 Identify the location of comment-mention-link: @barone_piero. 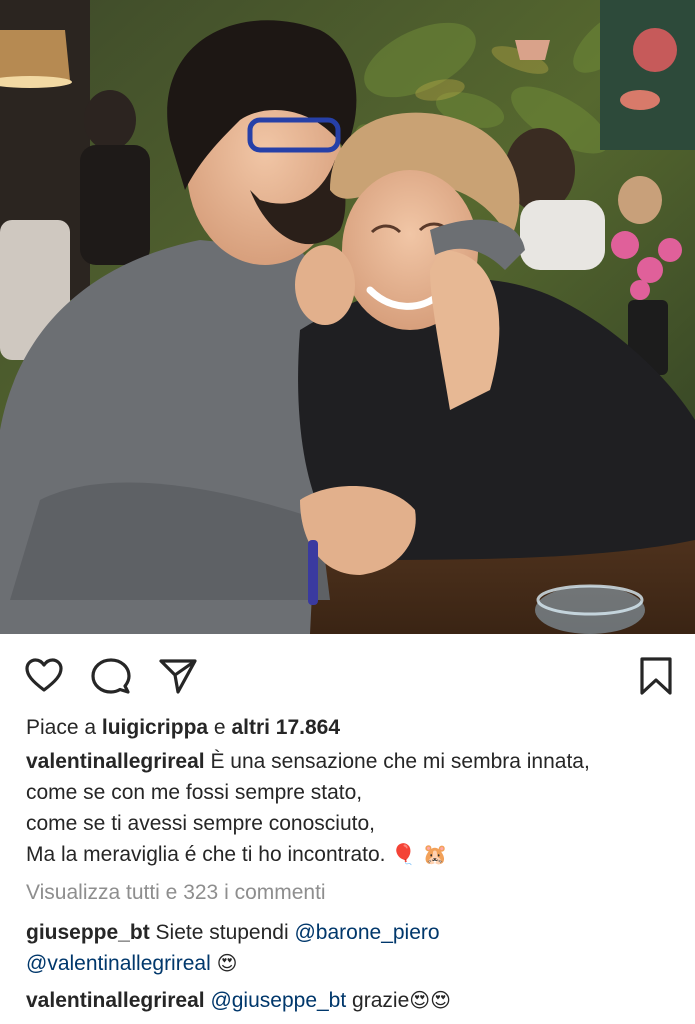
(366, 932).